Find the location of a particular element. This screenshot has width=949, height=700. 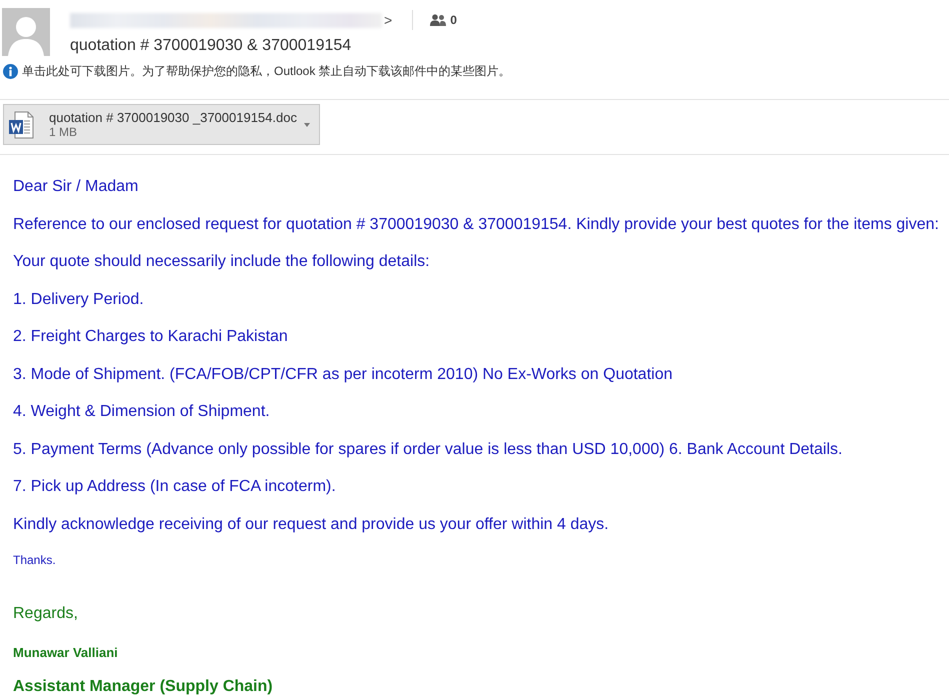

recipient-count: 0 is located at coordinates (453, 20).